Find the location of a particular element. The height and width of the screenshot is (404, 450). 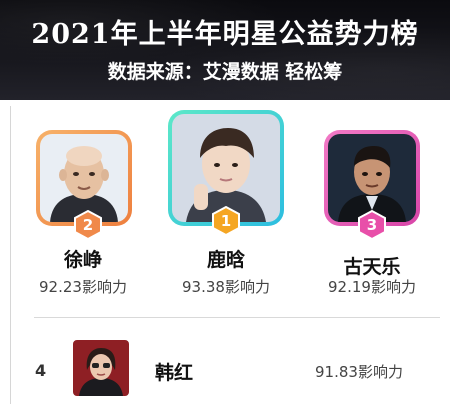

portrait-woman-icon is located at coordinates (101, 368).